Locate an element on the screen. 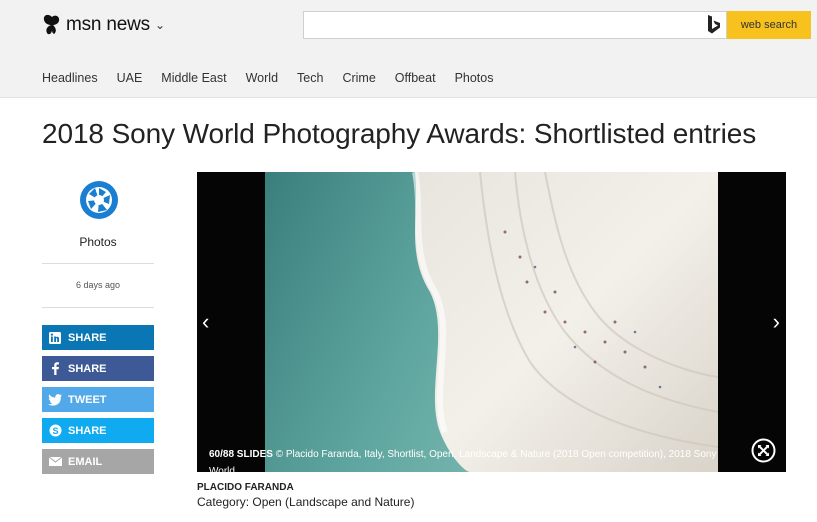 Image resolution: width=817 pixels, height=522 pixels. linkedin-share-button: SHARE is located at coordinates (98, 337).